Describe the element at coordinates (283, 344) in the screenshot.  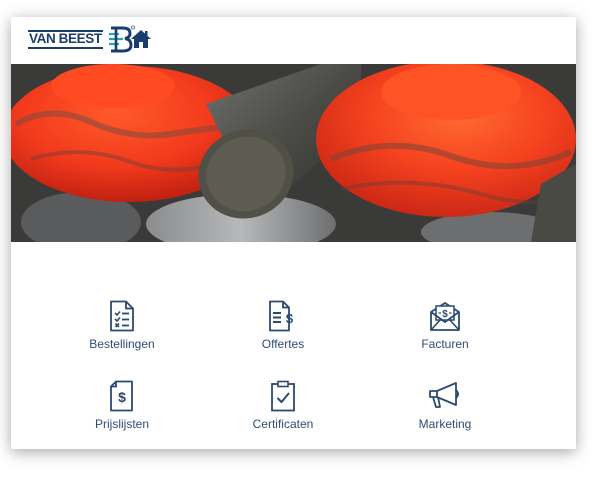
I see `tile-label: Offertes` at that location.